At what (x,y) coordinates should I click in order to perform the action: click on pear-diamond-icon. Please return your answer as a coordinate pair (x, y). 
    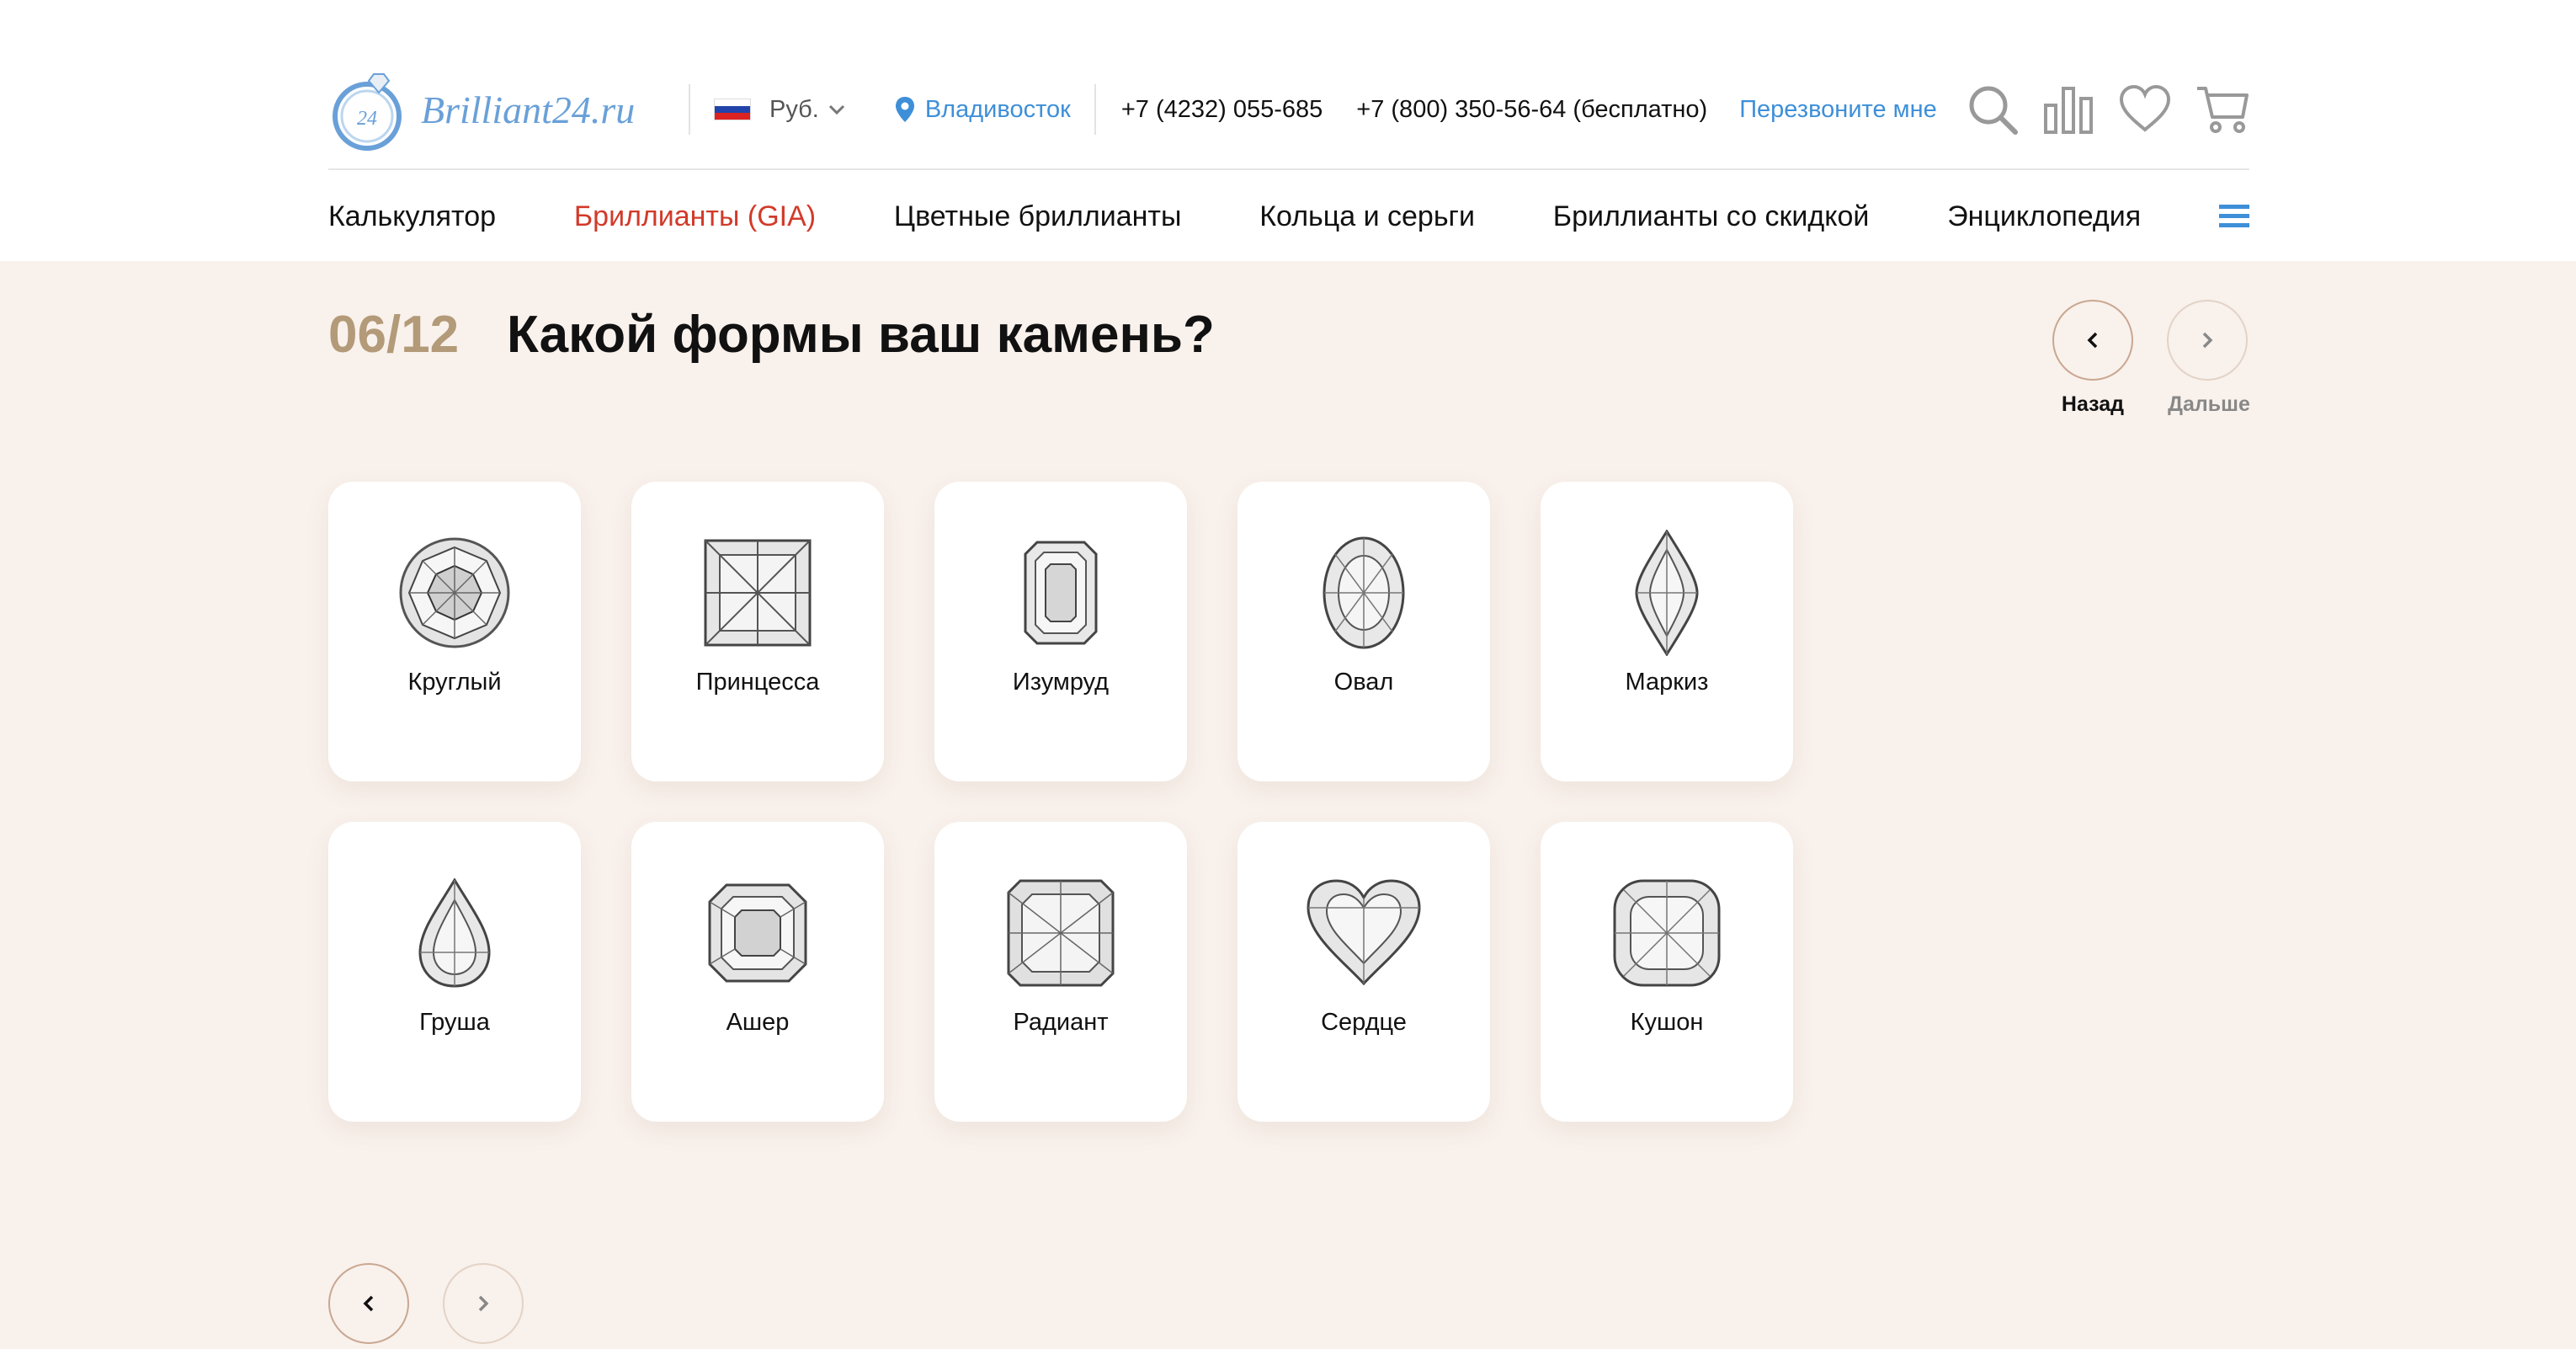
    Looking at the image, I should click on (455, 933).